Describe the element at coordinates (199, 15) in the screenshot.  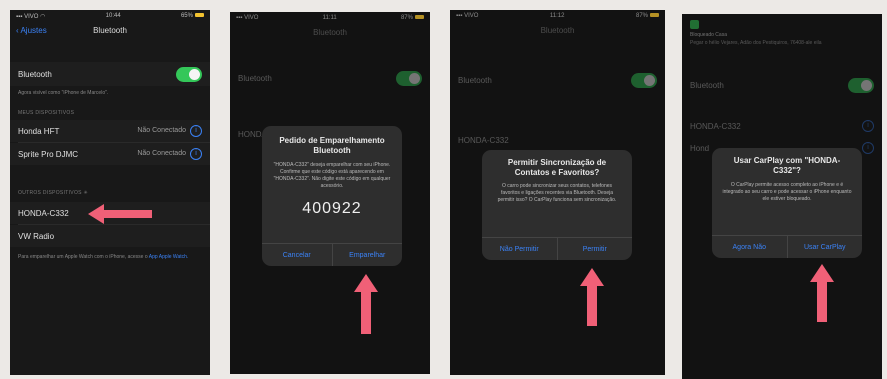
I see `battery-icon` at that location.